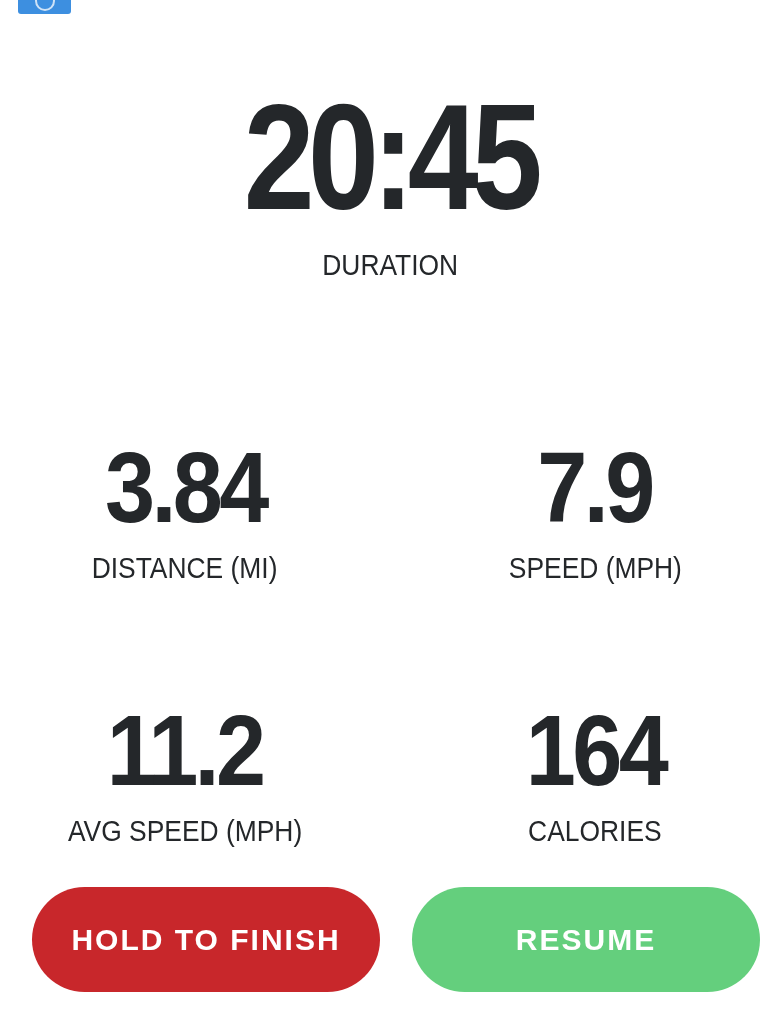 The image size is (780, 1024). What do you see at coordinates (185, 750) in the screenshot?
I see `stat-value: 11.2` at bounding box center [185, 750].